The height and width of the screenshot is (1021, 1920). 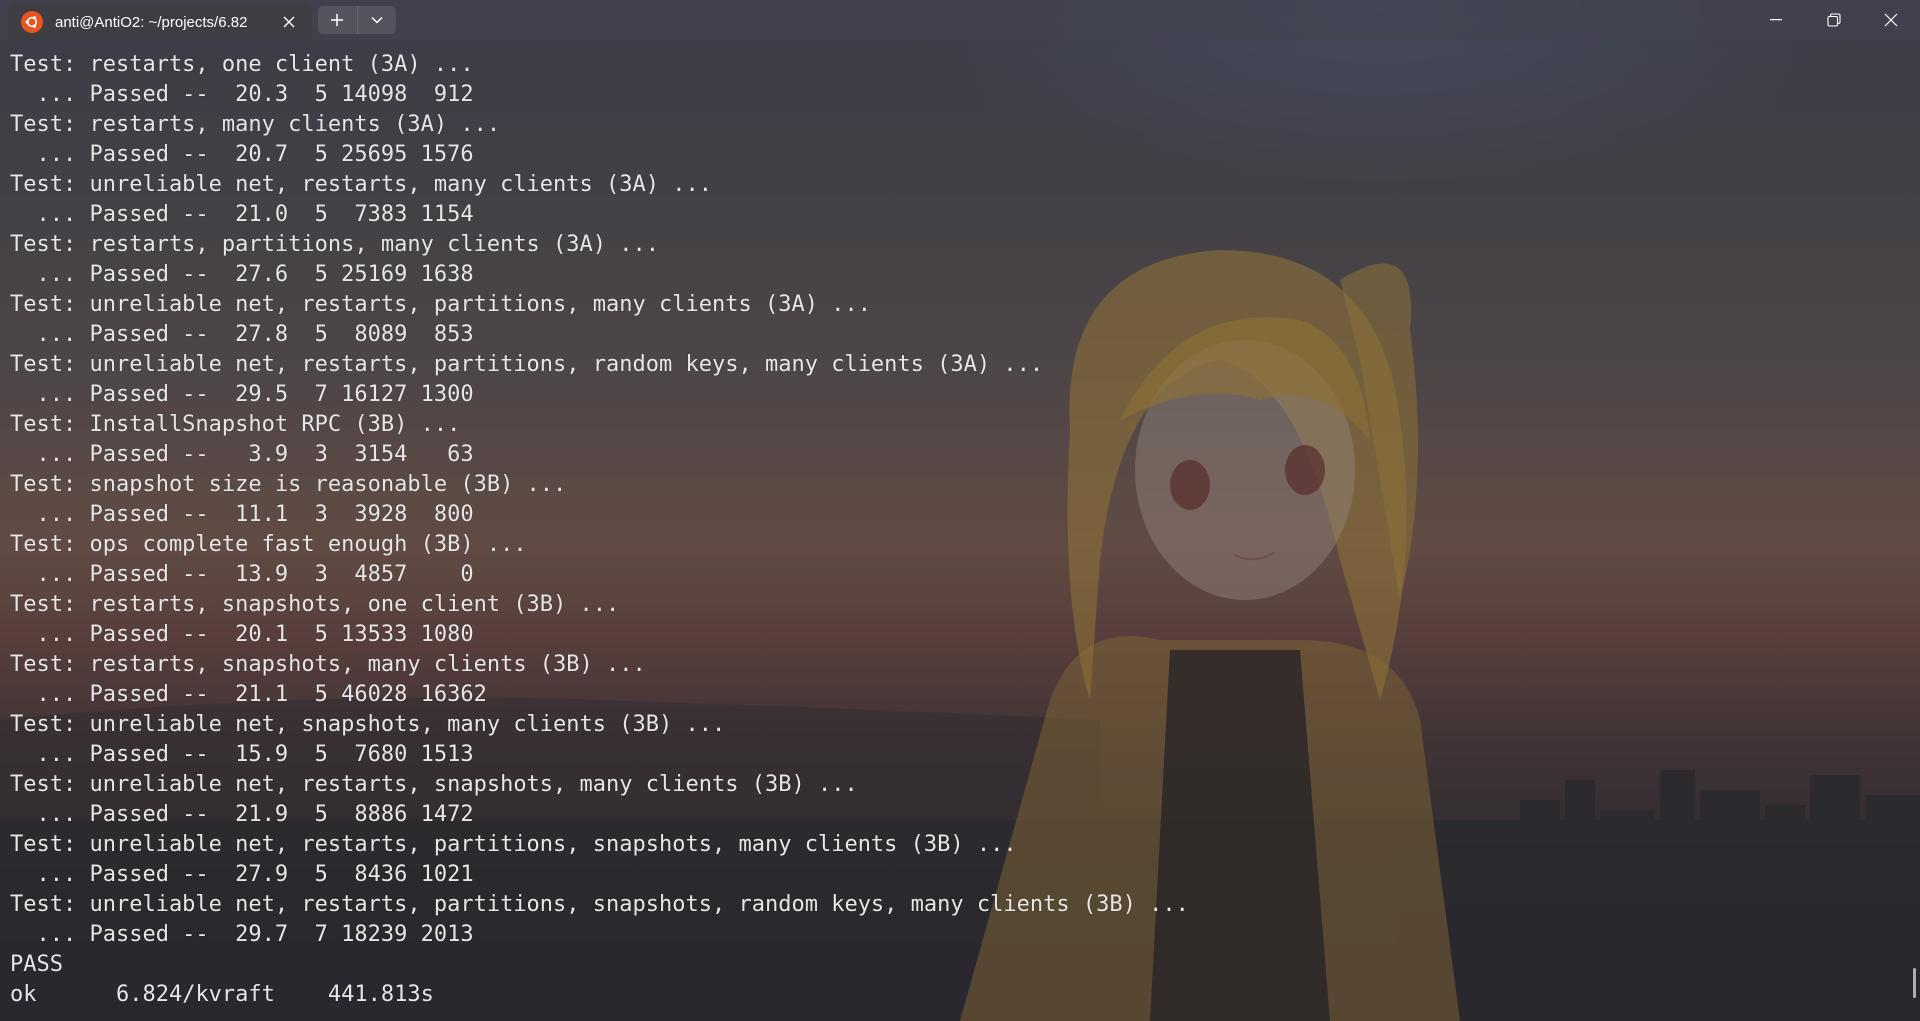 I want to click on new-tab-group, so click(x=357, y=20).